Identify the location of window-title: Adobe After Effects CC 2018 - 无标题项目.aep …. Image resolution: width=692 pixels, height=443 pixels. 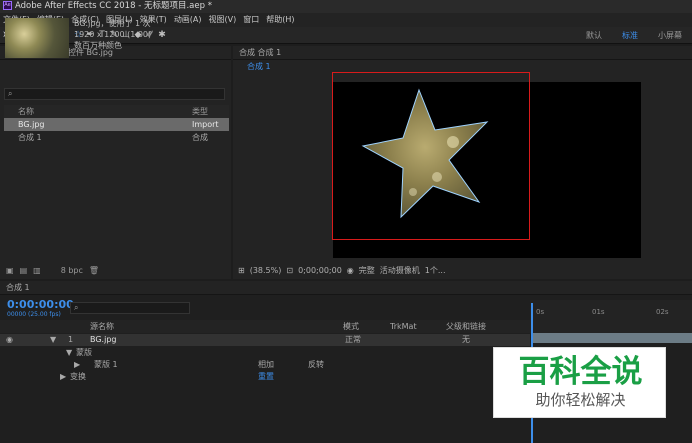
(113, 6).